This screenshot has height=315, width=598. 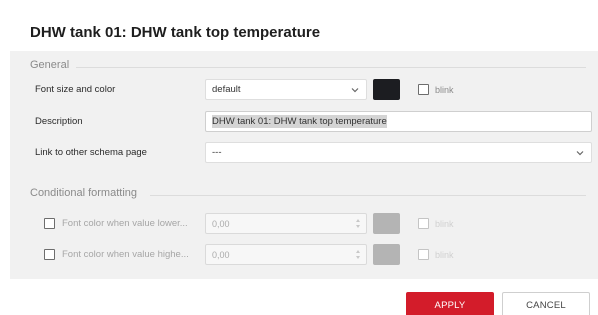 What do you see at coordinates (226, 89) in the screenshot?
I see `font-size-value: default` at bounding box center [226, 89].